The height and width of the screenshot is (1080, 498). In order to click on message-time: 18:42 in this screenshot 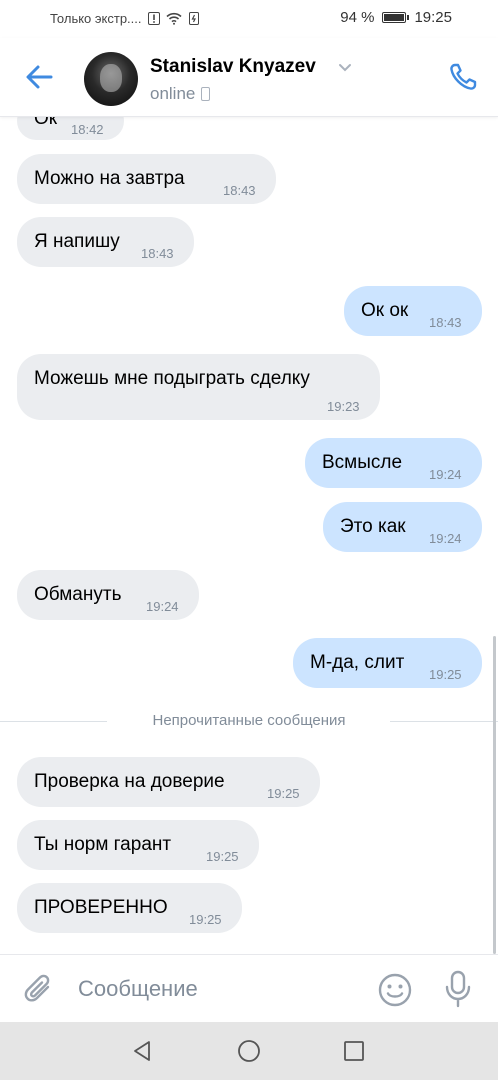, I will do `click(87, 129)`.